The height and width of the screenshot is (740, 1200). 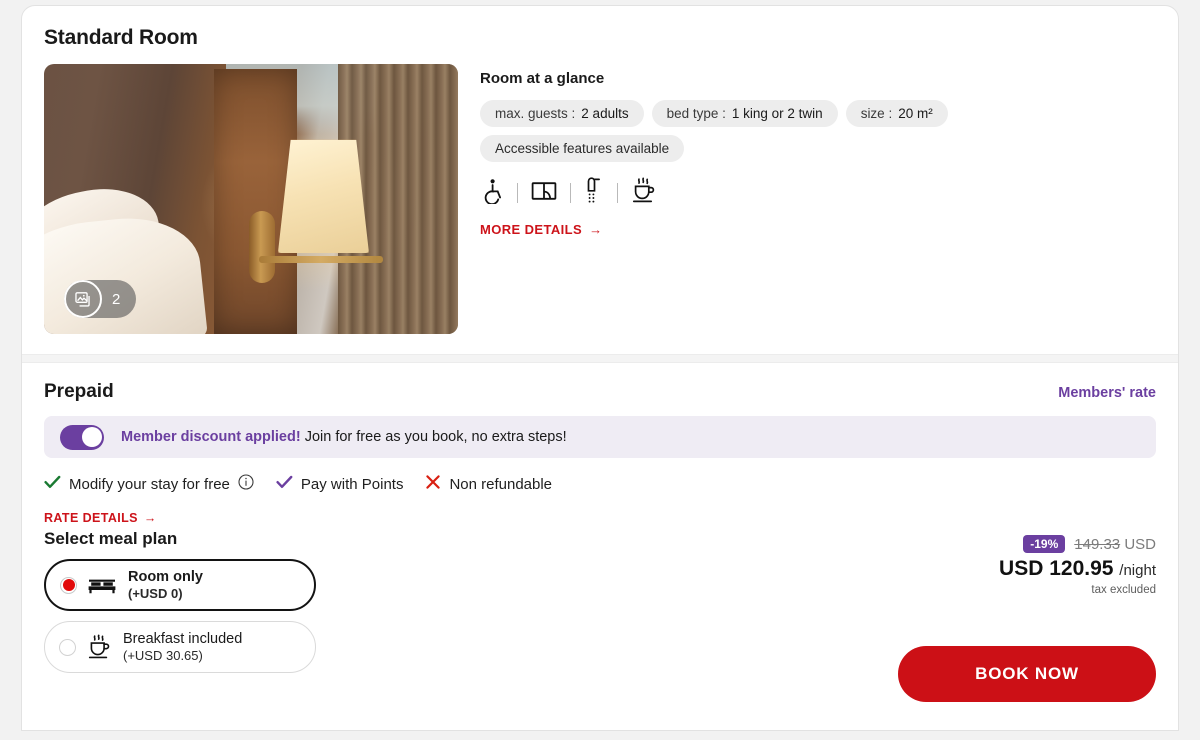 I want to click on members-rate-label: Members' rate, so click(x=1107, y=393).